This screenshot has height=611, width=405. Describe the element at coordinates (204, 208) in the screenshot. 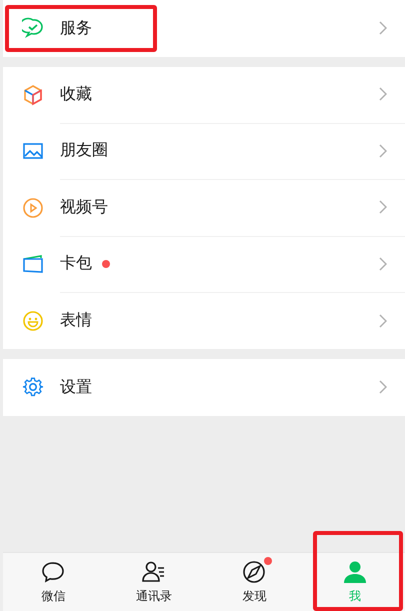

I see `menu-item: 视频号` at that location.